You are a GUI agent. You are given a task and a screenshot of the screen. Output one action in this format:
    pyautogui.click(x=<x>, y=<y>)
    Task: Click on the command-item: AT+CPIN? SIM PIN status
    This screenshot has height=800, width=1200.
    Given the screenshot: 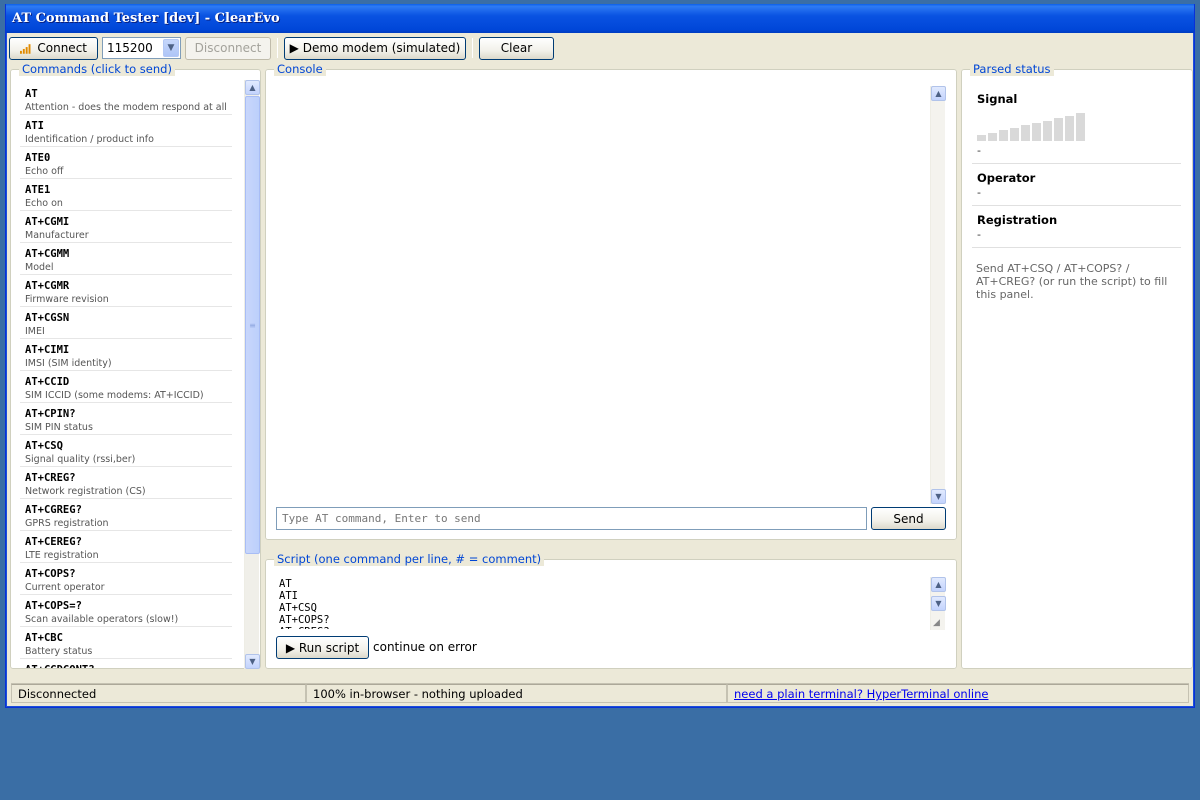 What is the action you would take?
    pyautogui.click(x=126, y=419)
    